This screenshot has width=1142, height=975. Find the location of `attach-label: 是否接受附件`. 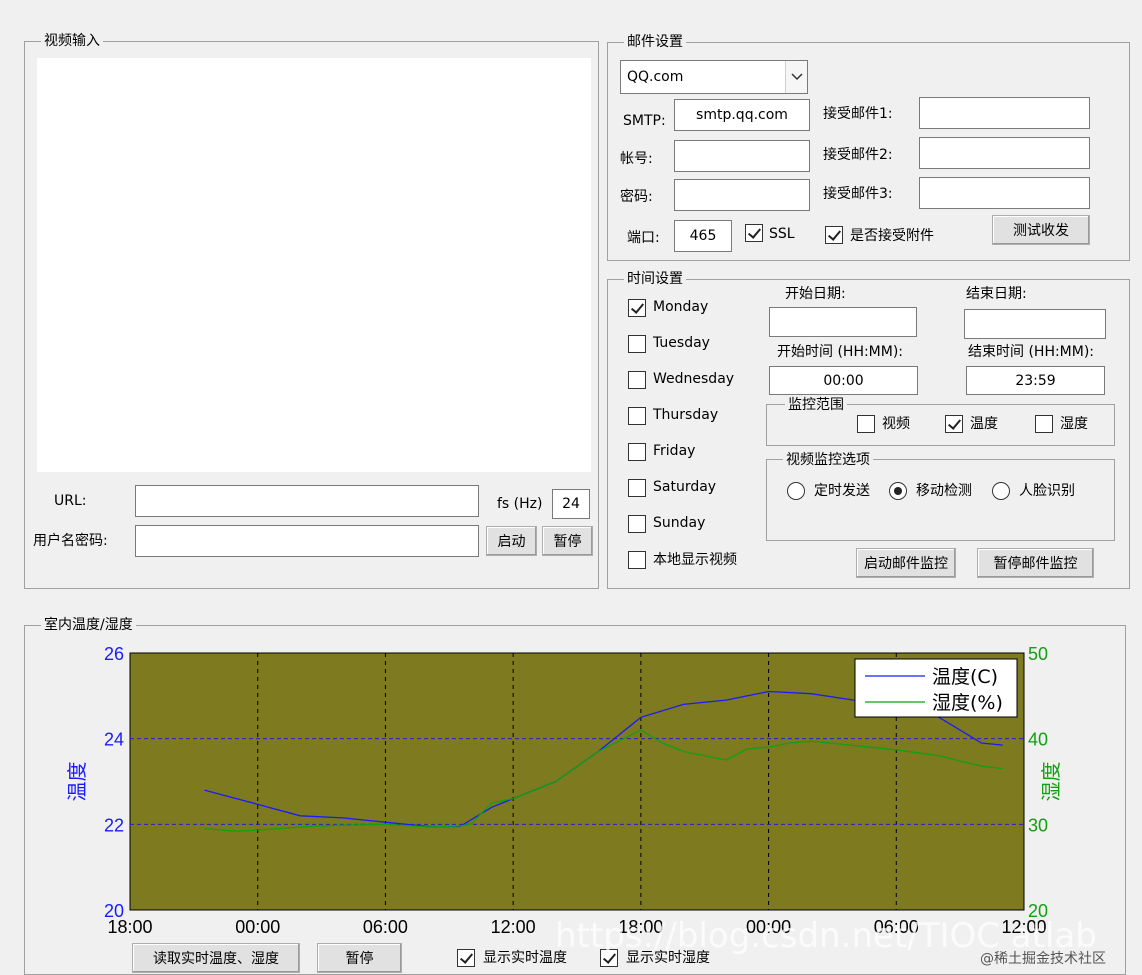

attach-label: 是否接受附件 is located at coordinates (892, 236).